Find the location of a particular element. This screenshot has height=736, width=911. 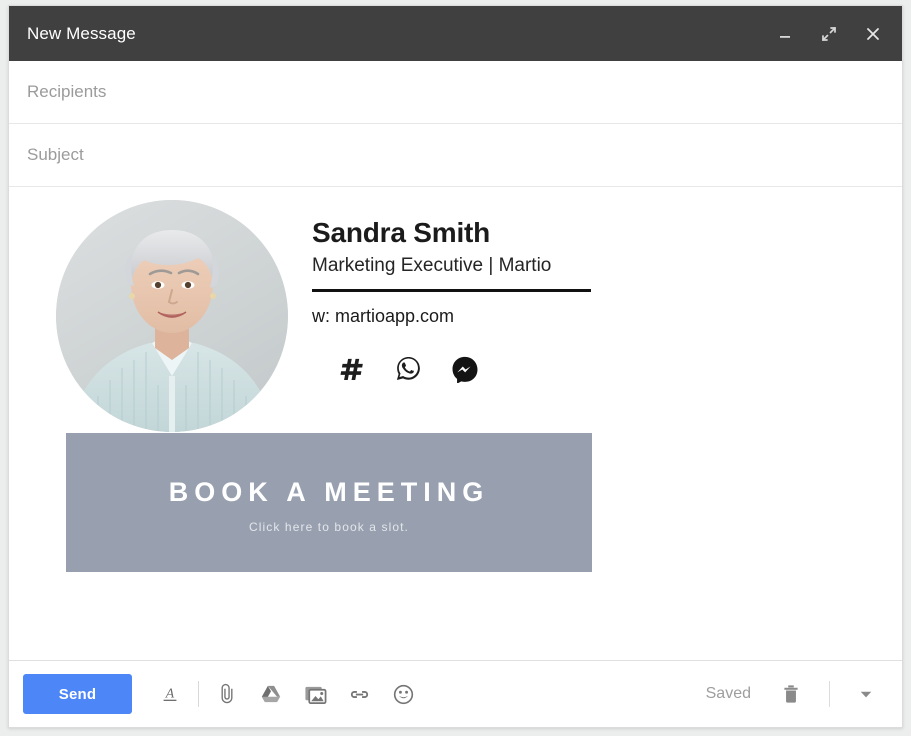

banner-subtitle: Click here to book a slot. is located at coordinates (329, 527).